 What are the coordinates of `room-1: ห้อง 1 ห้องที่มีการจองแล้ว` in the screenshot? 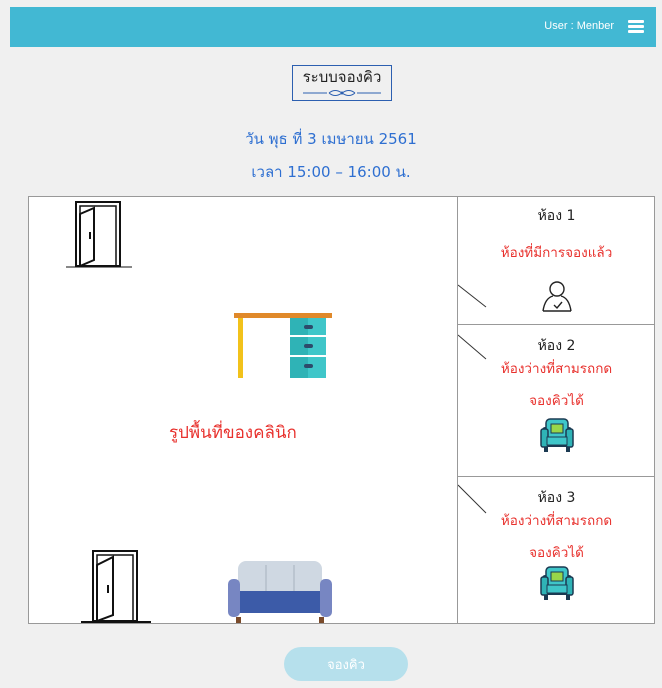 It's located at (556, 261).